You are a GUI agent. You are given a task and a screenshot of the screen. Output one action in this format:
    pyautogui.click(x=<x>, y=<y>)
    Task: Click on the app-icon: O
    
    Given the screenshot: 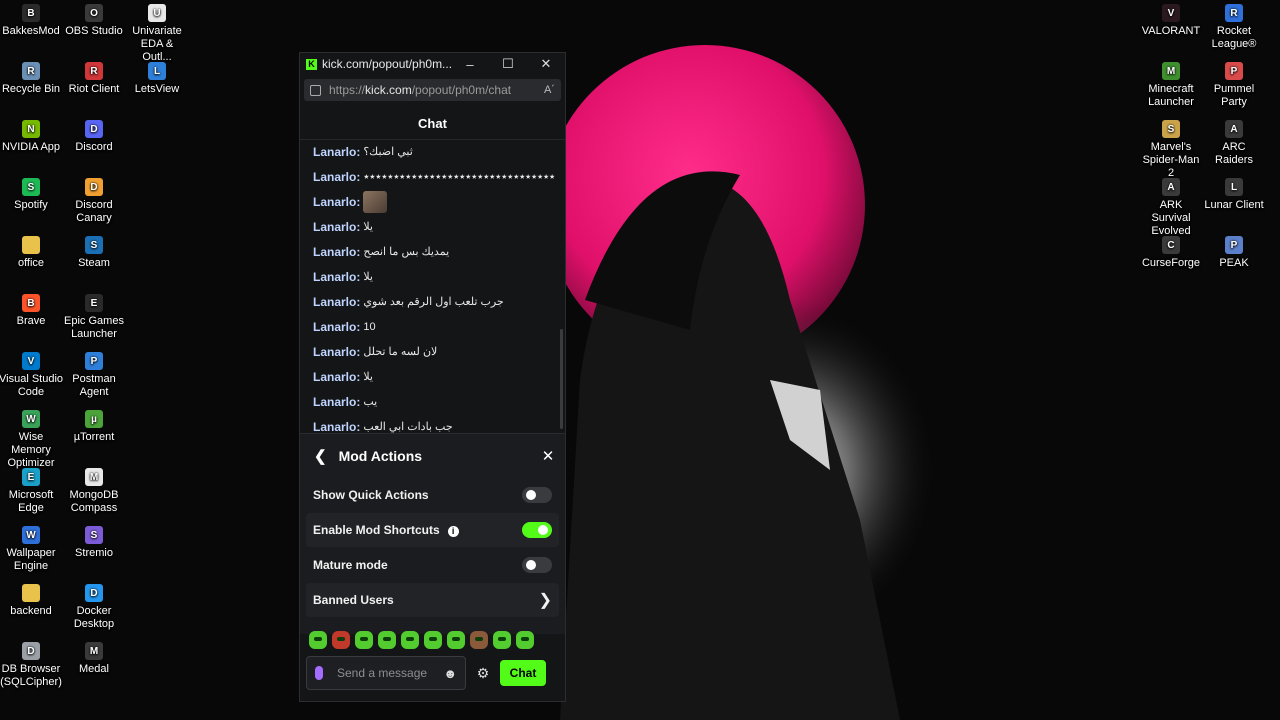 What is the action you would take?
    pyautogui.click(x=94, y=13)
    